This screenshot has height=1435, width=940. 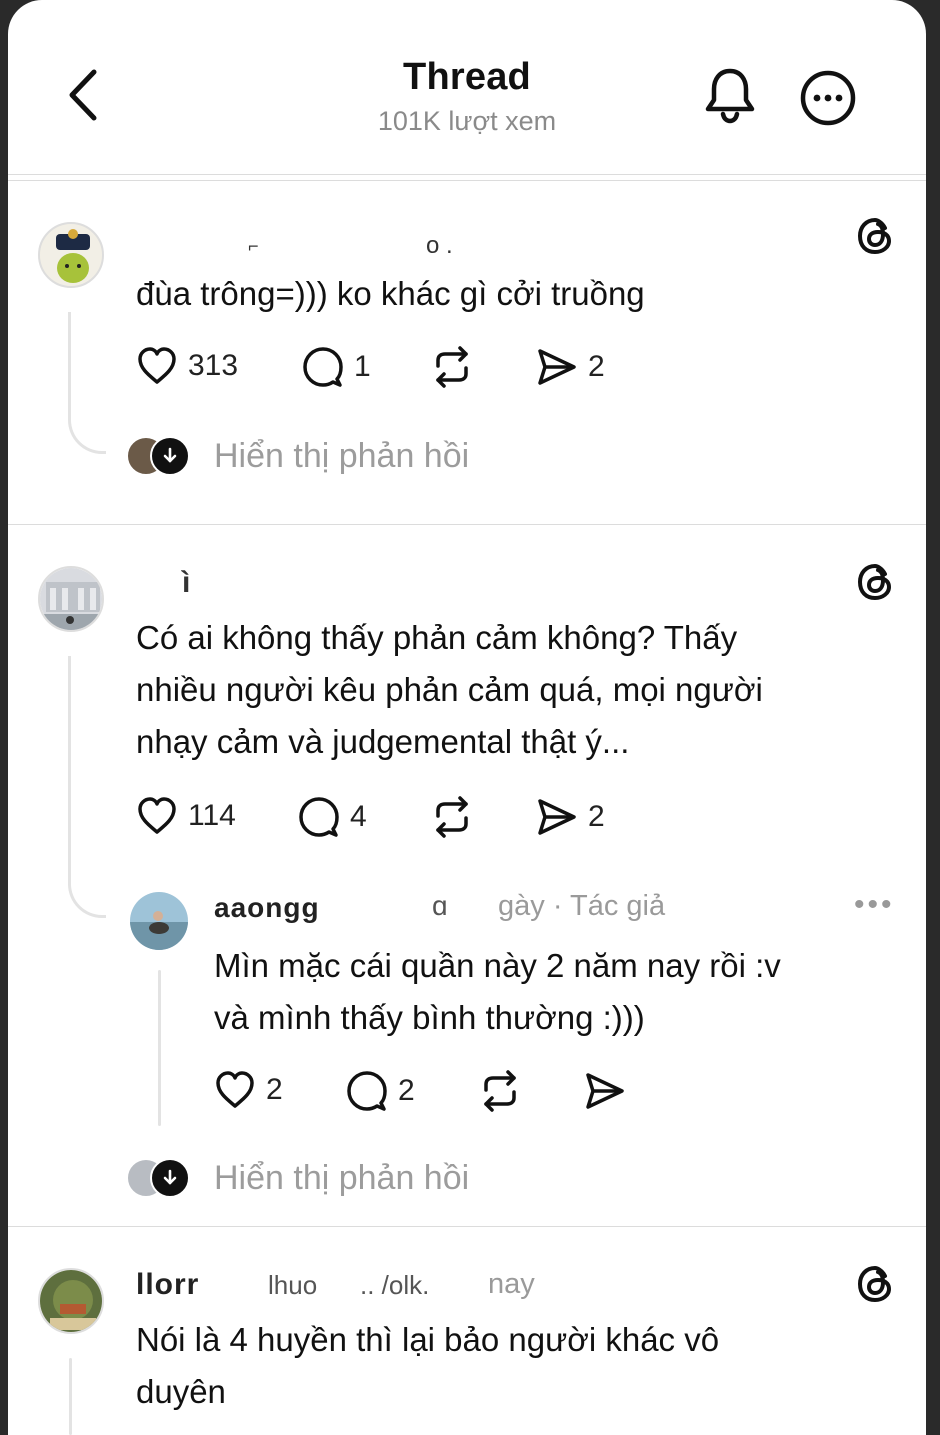 I want to click on page-title: Thread, so click(x=467, y=77).